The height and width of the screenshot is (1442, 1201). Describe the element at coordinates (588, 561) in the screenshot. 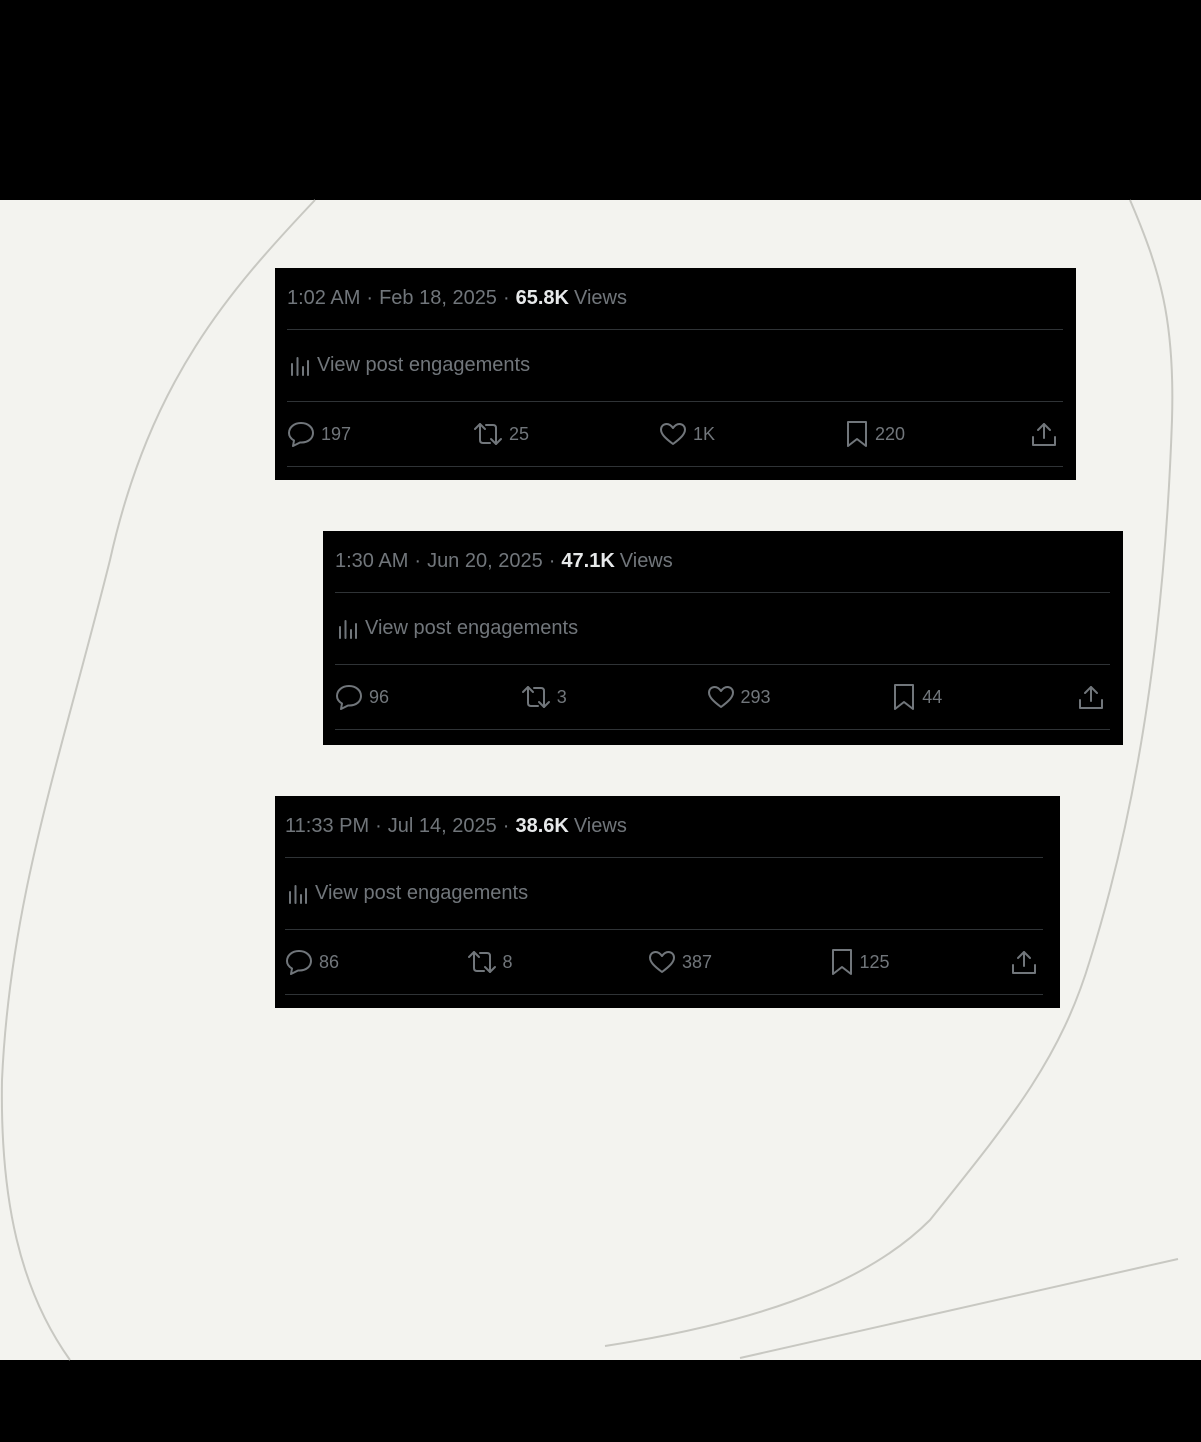

I see `views-count: 47.1K` at that location.